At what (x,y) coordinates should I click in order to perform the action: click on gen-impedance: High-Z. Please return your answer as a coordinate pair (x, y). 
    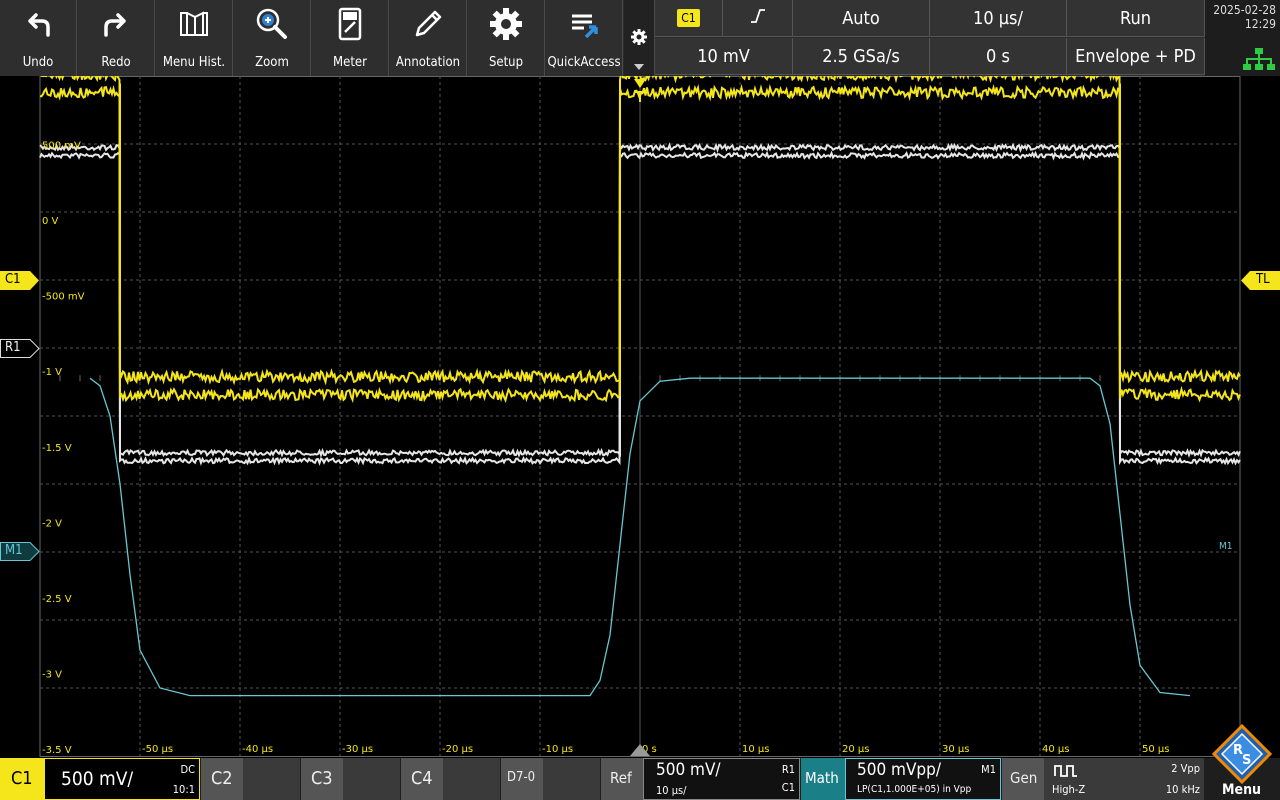
    Looking at the image, I should click on (1069, 789).